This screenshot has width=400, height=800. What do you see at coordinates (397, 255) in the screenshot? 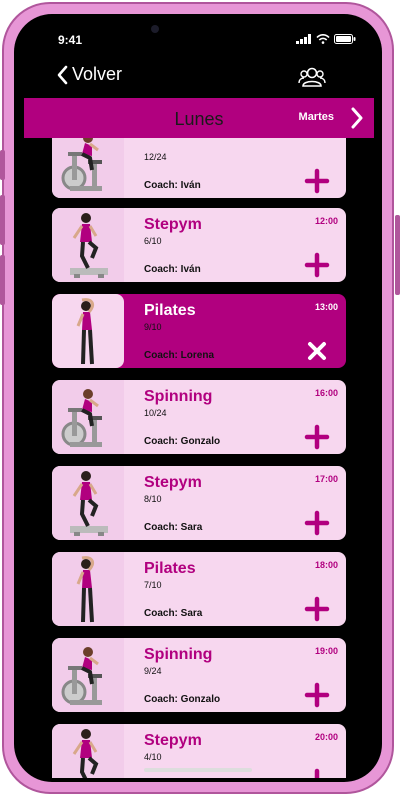
I see `power-button` at bounding box center [397, 255].